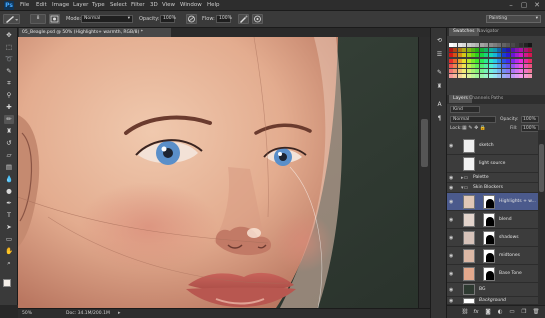 The image size is (545, 318). I want to click on history-icon: ⟲, so click(439, 40).